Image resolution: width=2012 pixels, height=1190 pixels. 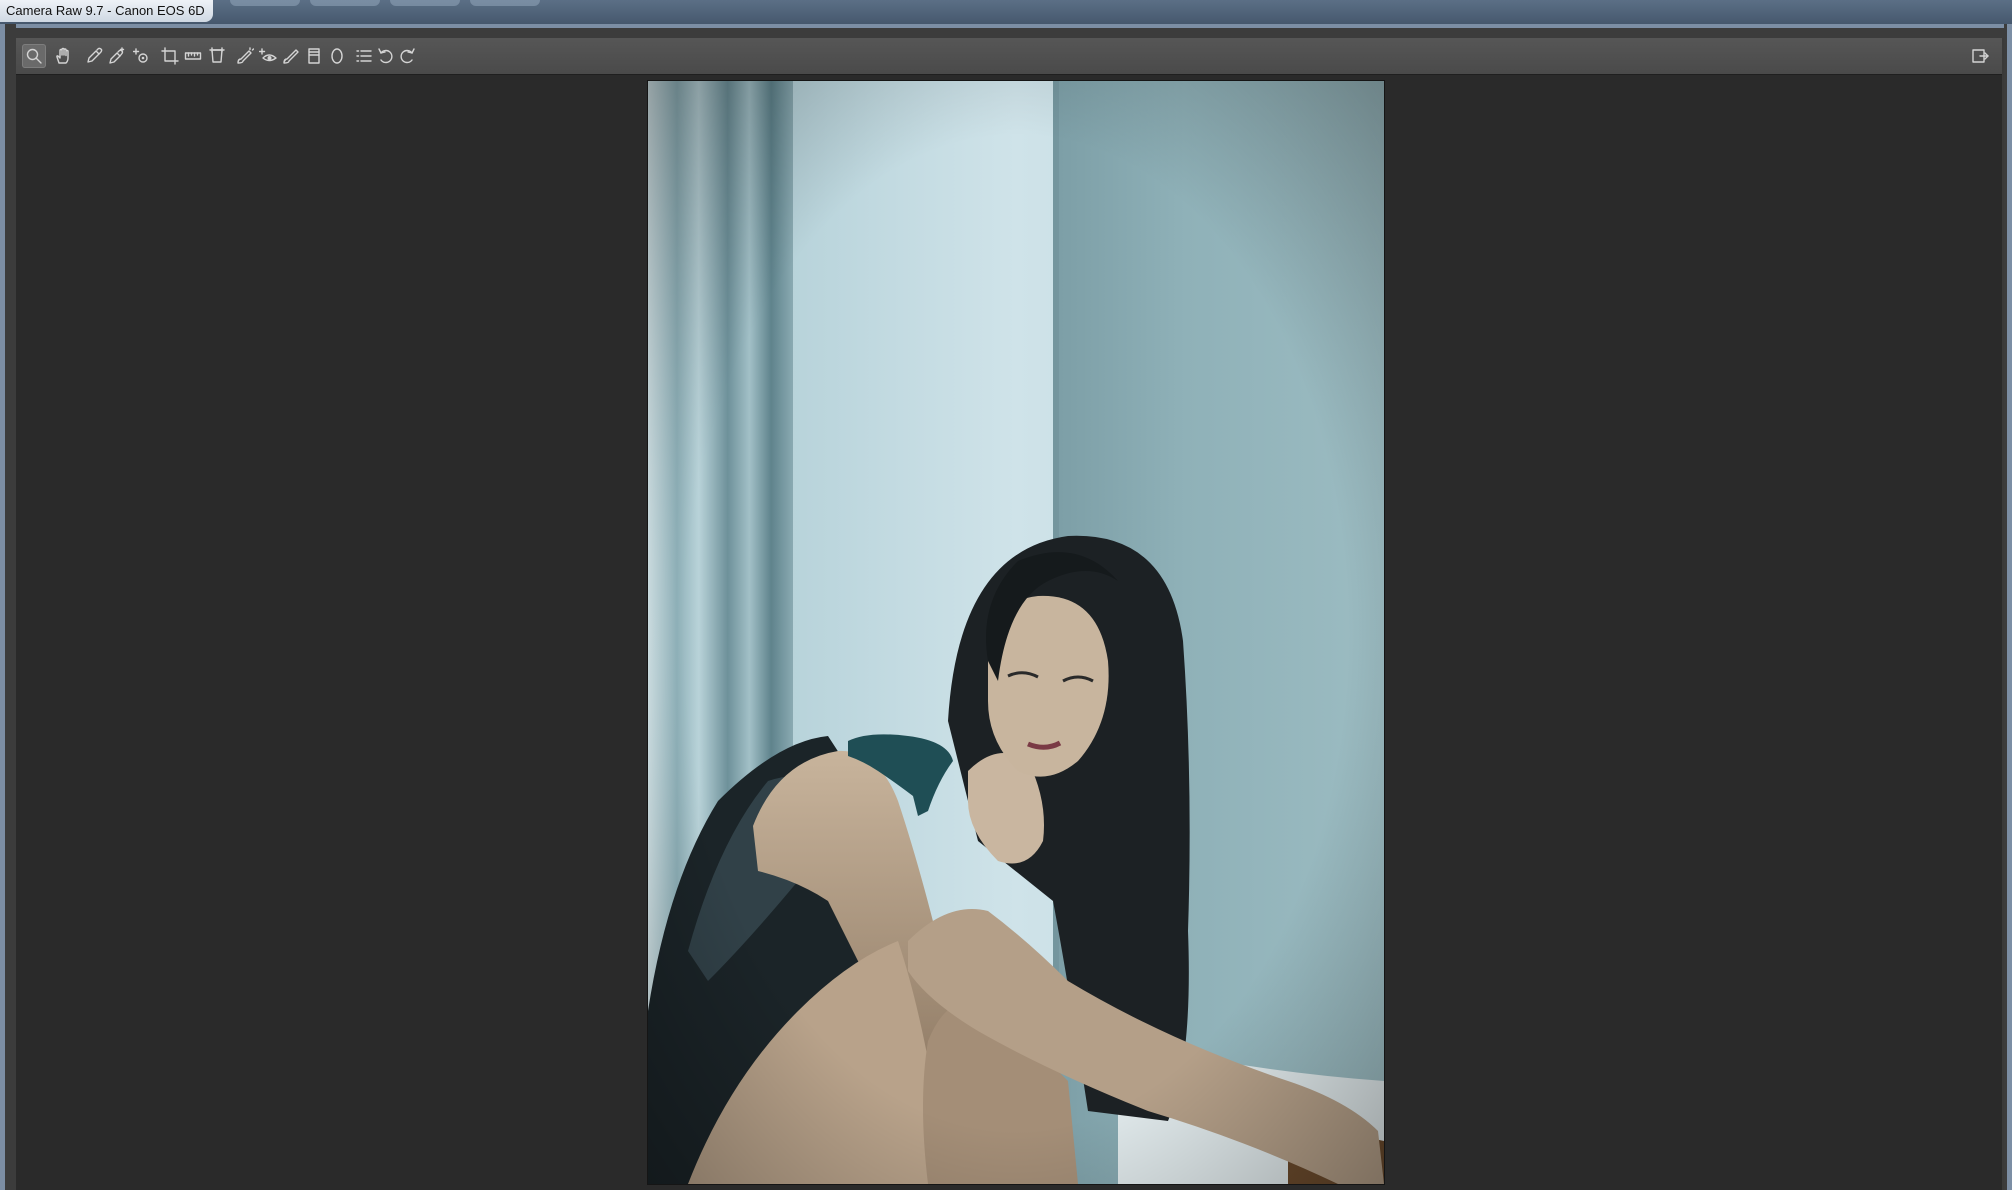 I want to click on crop-icon, so click(x=170, y=56).